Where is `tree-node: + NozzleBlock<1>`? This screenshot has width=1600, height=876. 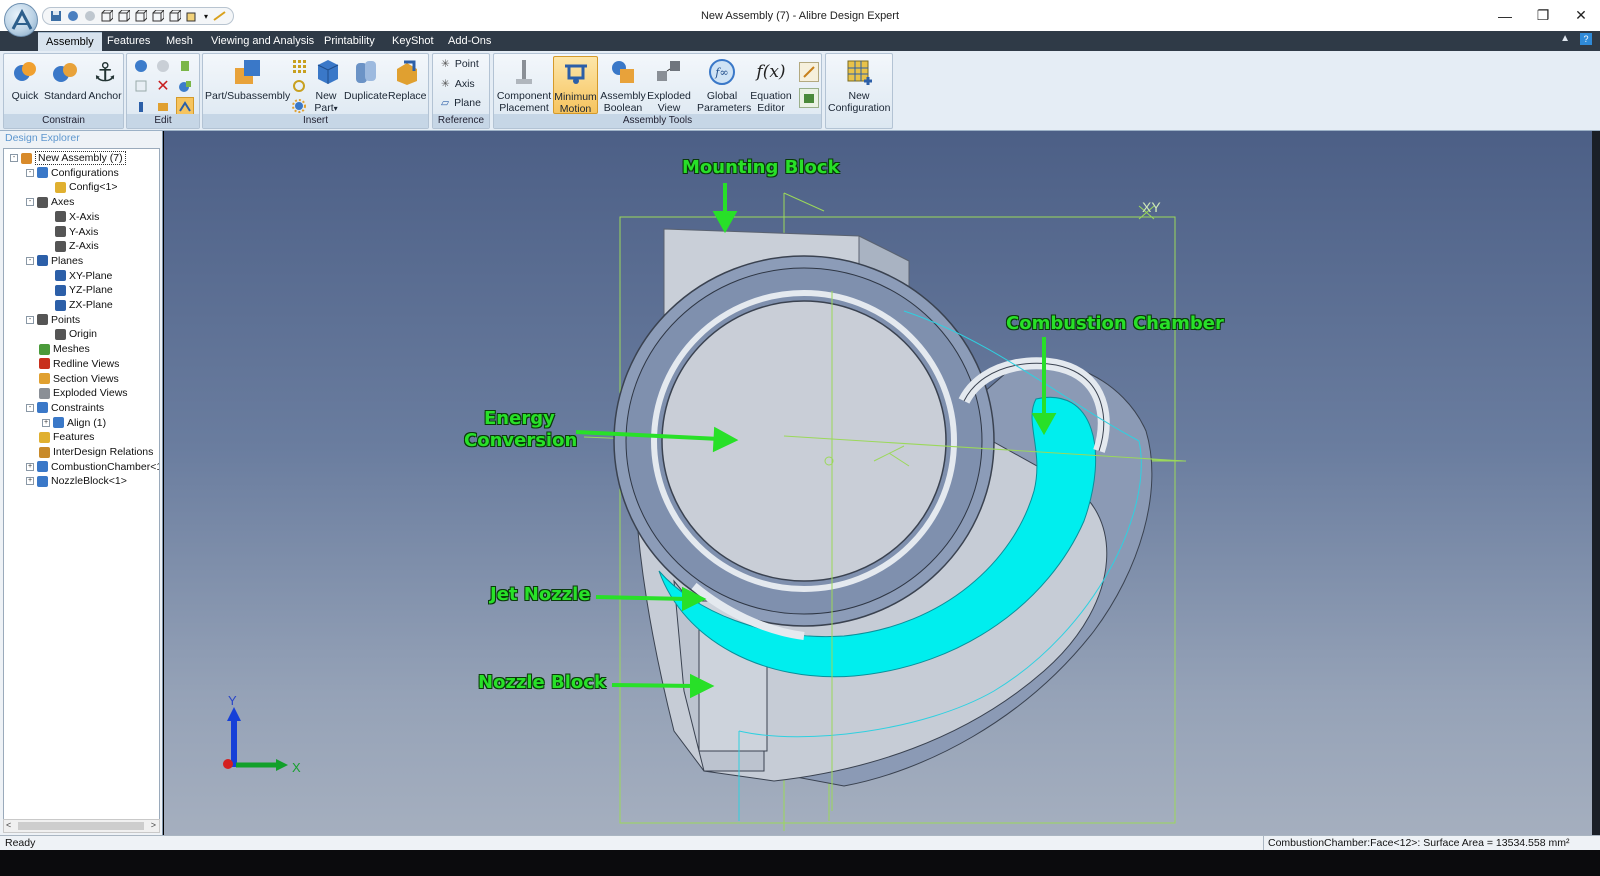 tree-node: + NozzleBlock<1> is located at coordinates (76, 481).